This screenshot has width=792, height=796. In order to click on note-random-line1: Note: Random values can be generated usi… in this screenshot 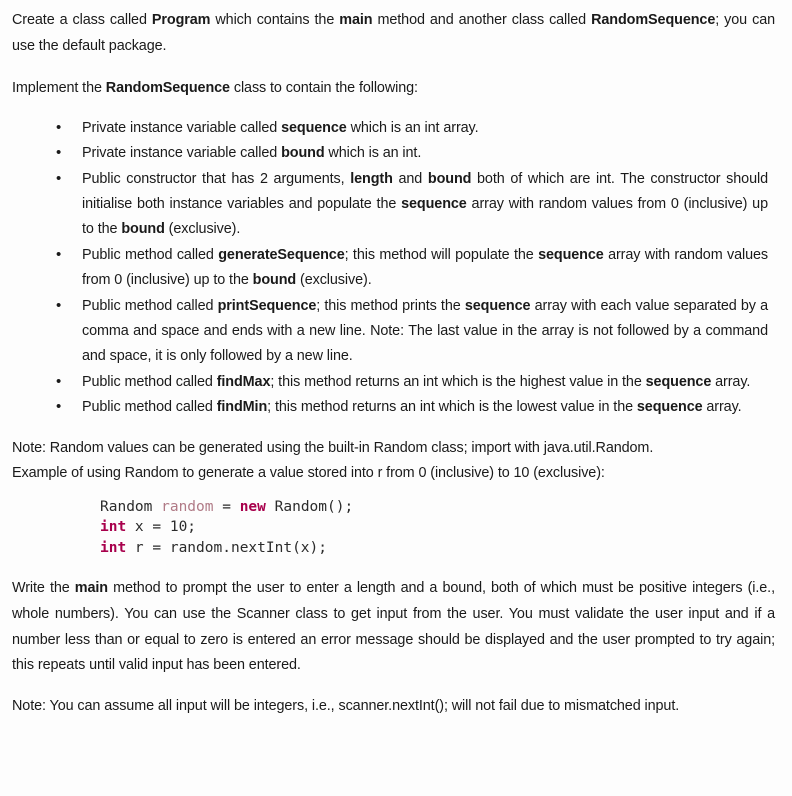, I will do `click(333, 447)`.